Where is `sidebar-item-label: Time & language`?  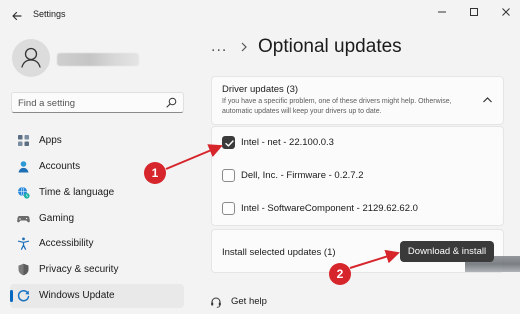 sidebar-item-label: Time & language is located at coordinates (77, 192).